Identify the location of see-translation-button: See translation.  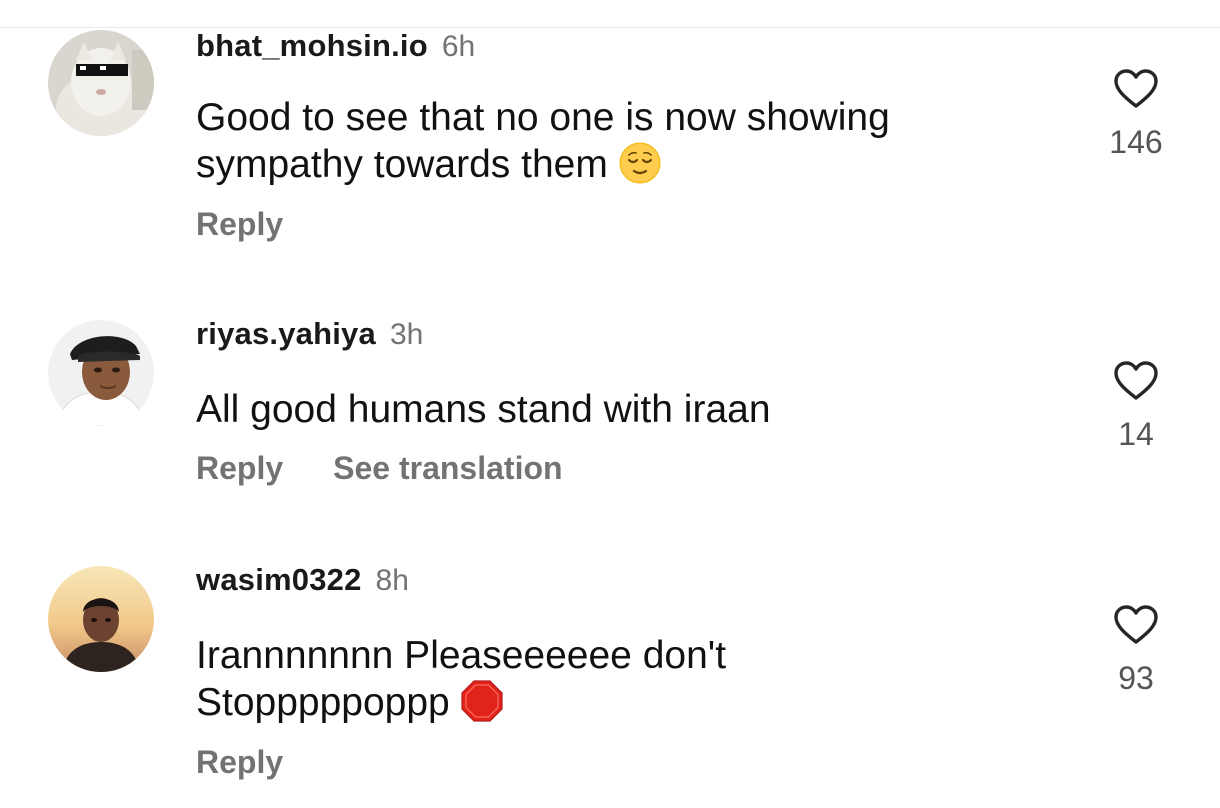
(447, 468).